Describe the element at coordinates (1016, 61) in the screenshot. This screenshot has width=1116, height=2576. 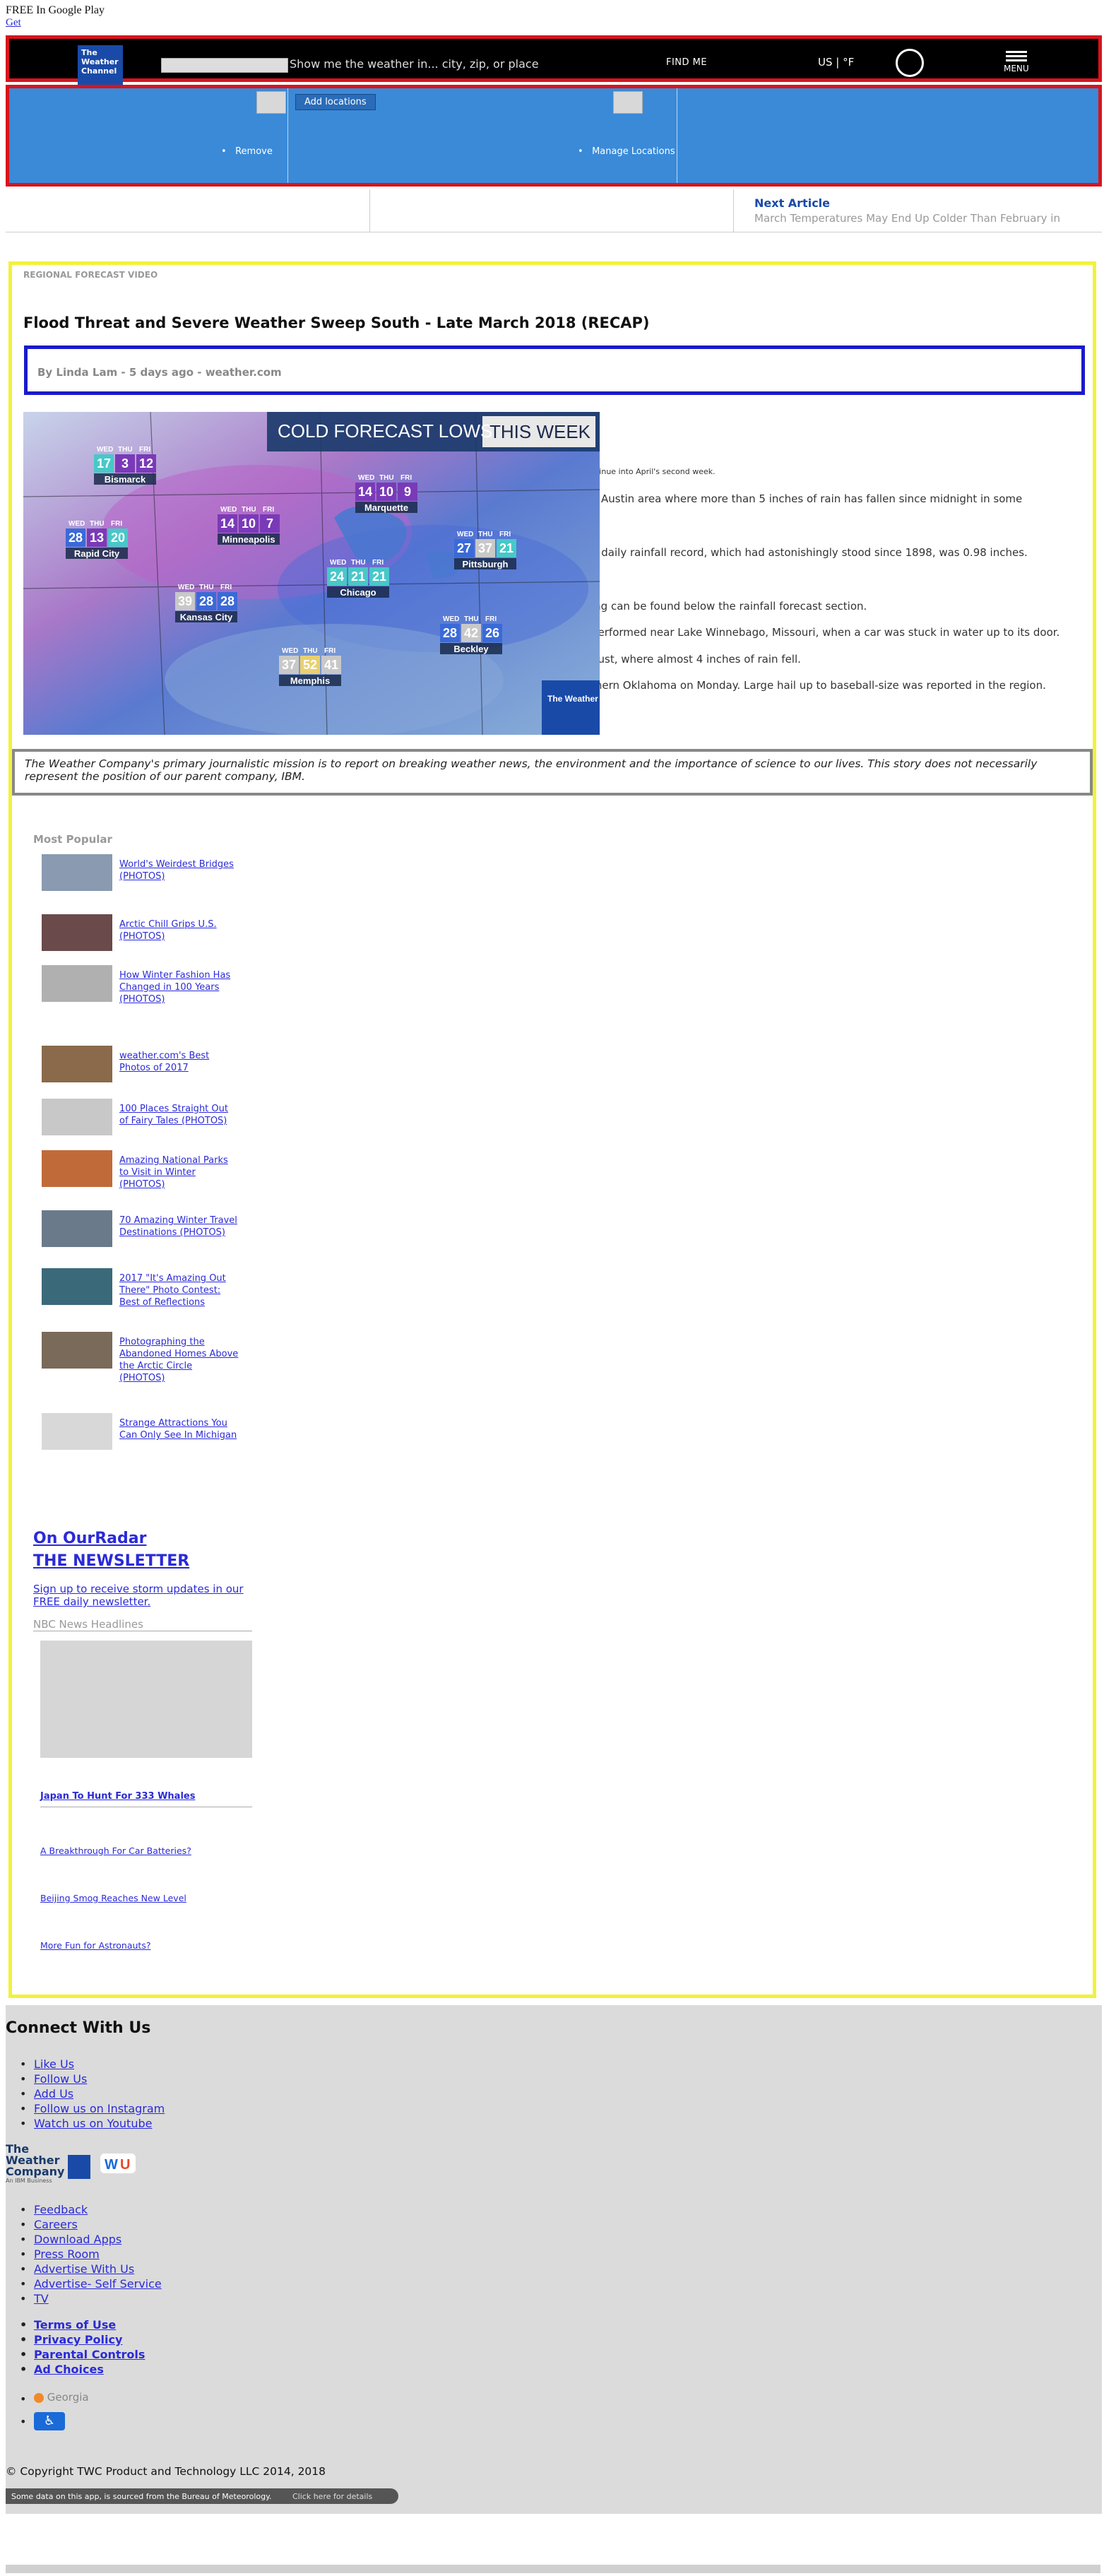
I see `menu-button: MENU` at that location.